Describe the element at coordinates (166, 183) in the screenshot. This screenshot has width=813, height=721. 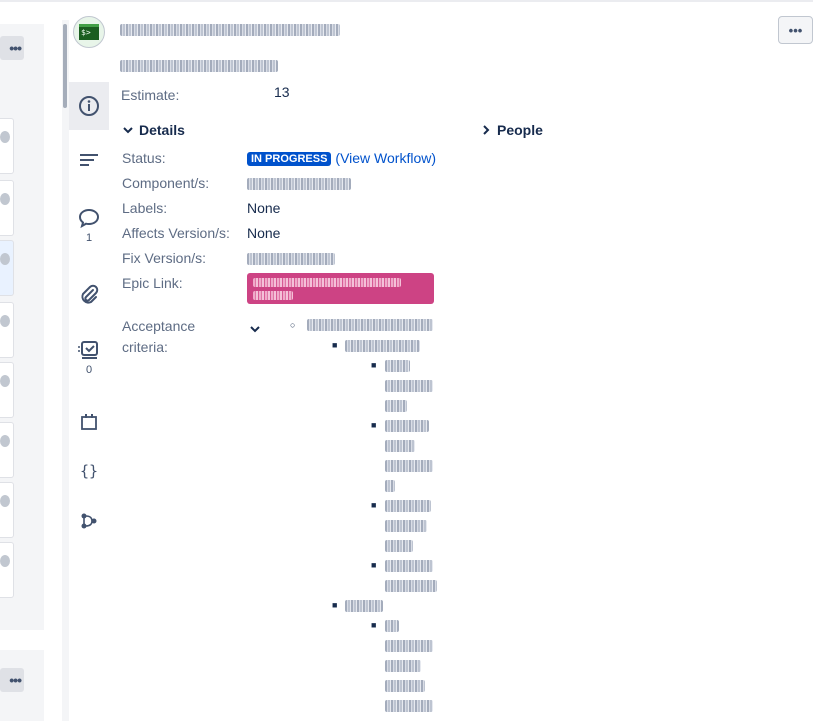
I see `field-label-components: Component/s:` at that location.